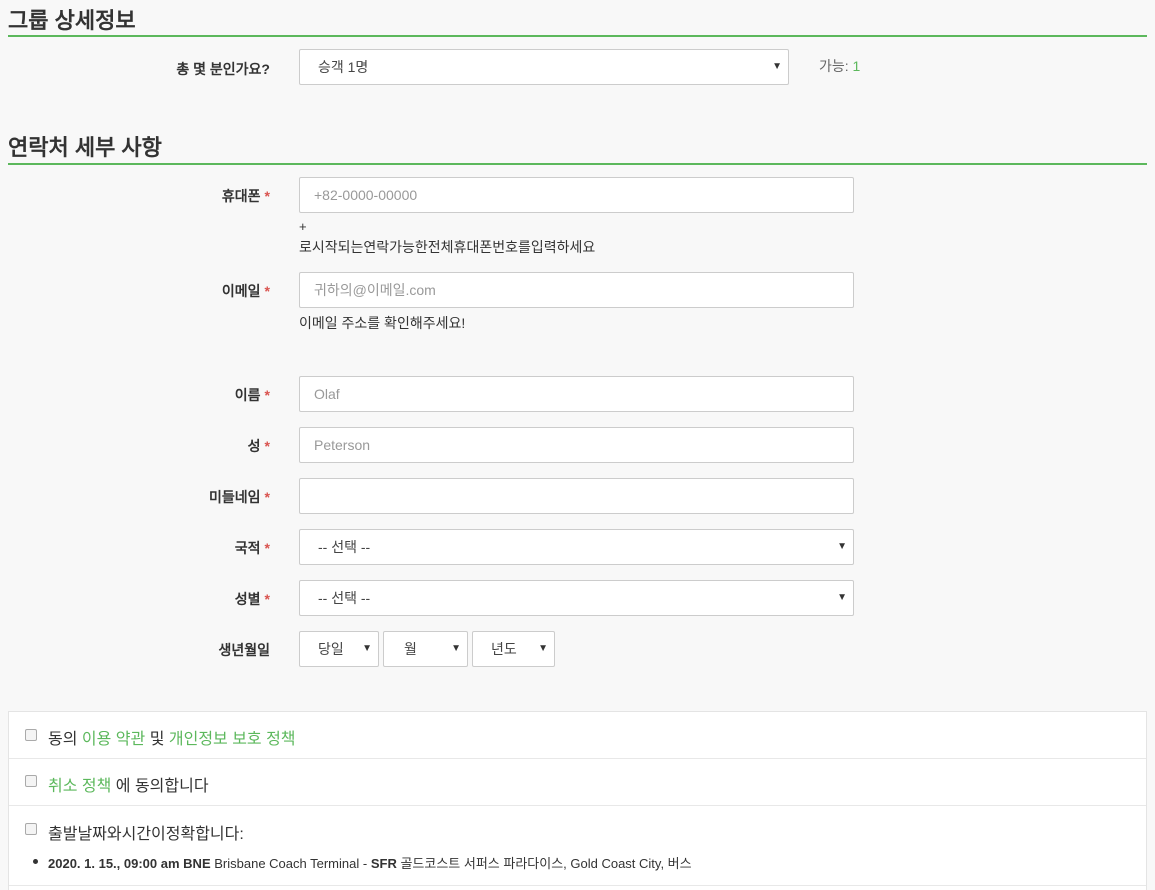 The height and width of the screenshot is (890, 1155). Describe the element at coordinates (79, 786) in the screenshot. I see `cancel-policy-link: 취소 정책` at that location.